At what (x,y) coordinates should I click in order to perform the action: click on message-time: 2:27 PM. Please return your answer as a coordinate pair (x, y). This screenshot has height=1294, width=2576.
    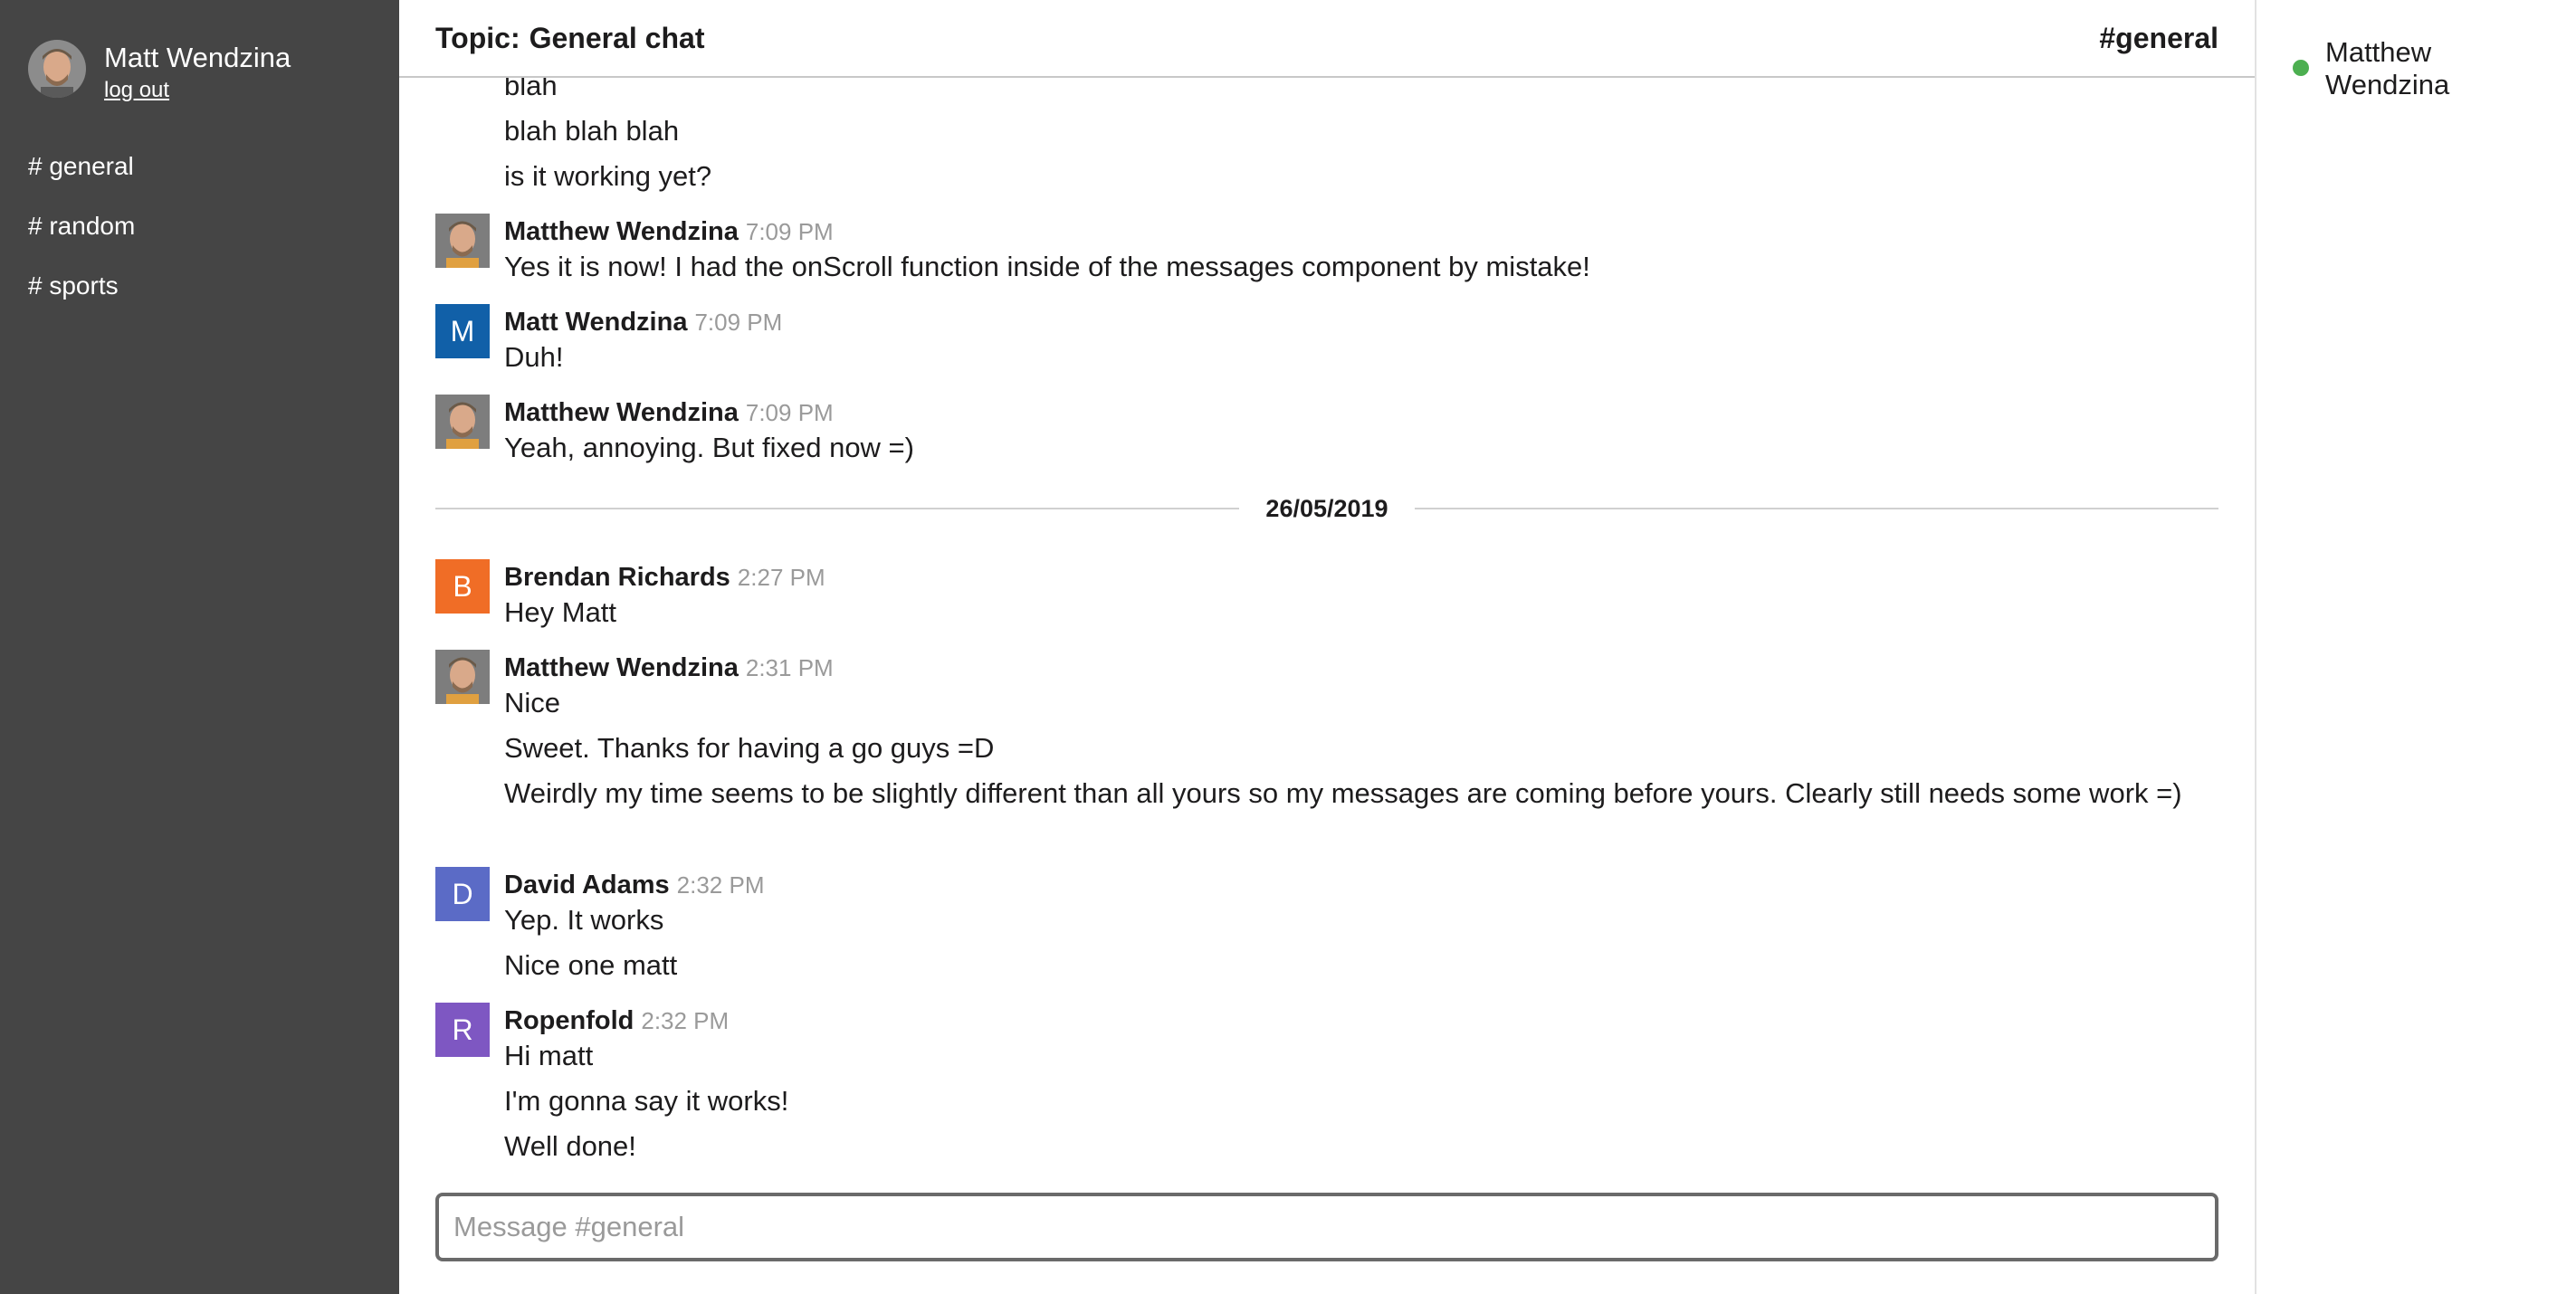
    Looking at the image, I should click on (781, 577).